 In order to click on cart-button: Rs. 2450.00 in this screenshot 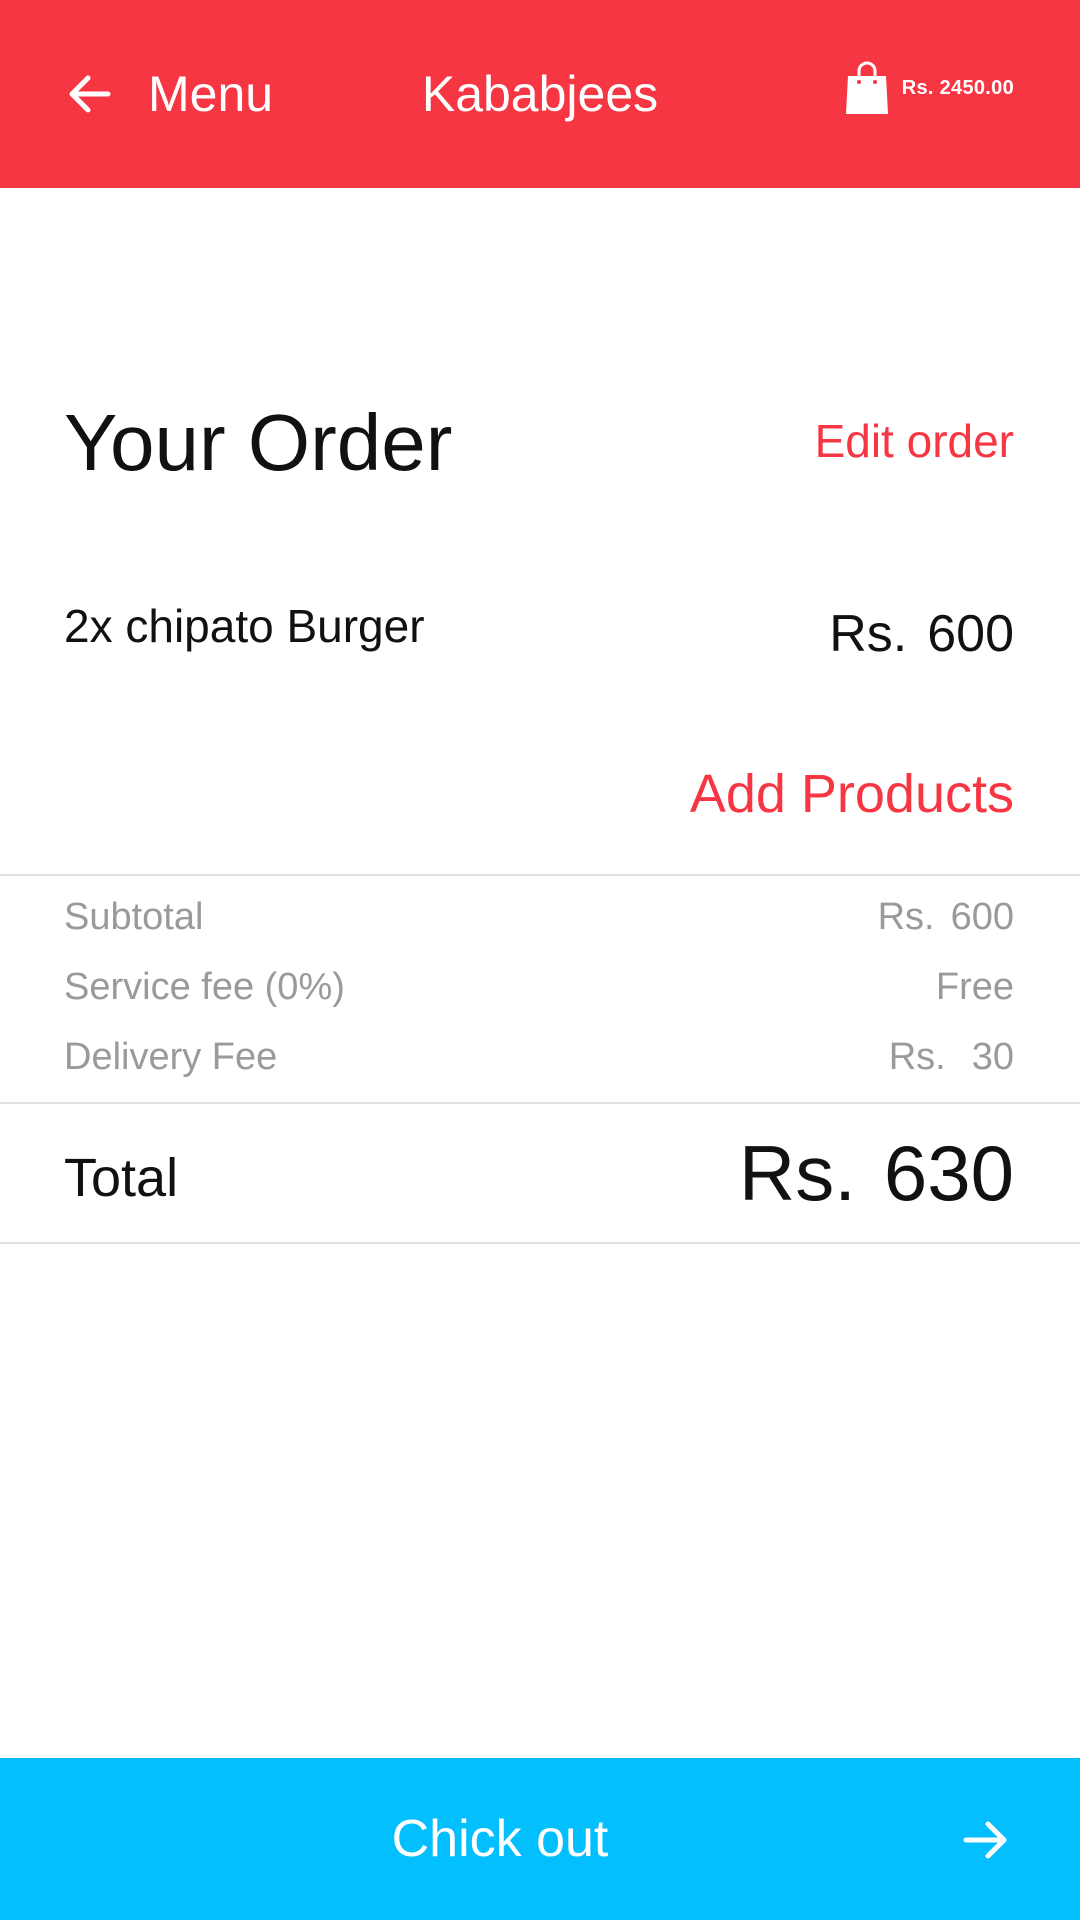, I will do `click(929, 88)`.